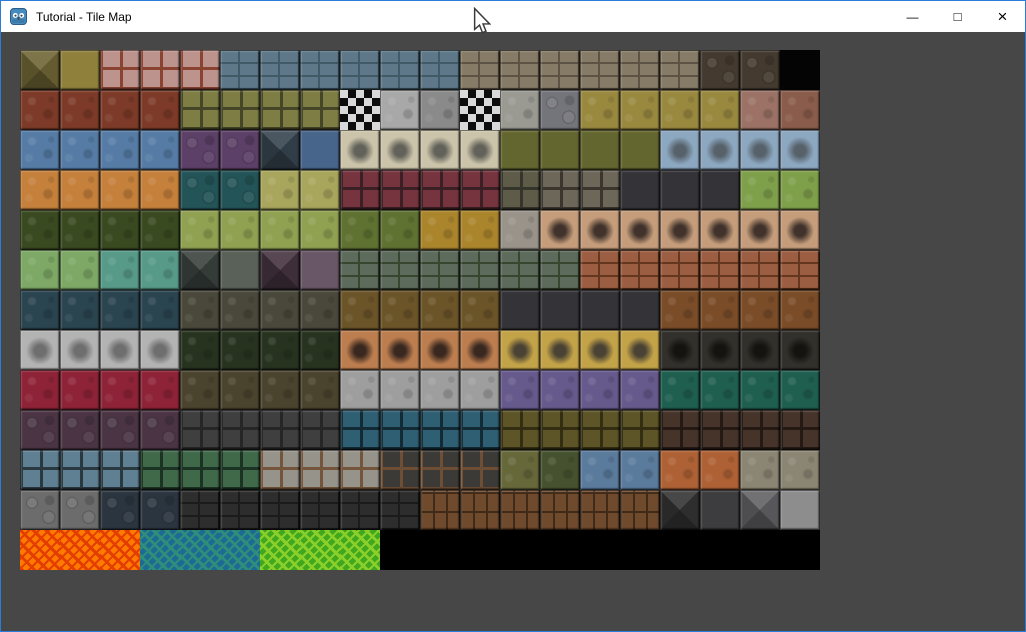  I want to click on minimize-button: —, so click(912, 18).